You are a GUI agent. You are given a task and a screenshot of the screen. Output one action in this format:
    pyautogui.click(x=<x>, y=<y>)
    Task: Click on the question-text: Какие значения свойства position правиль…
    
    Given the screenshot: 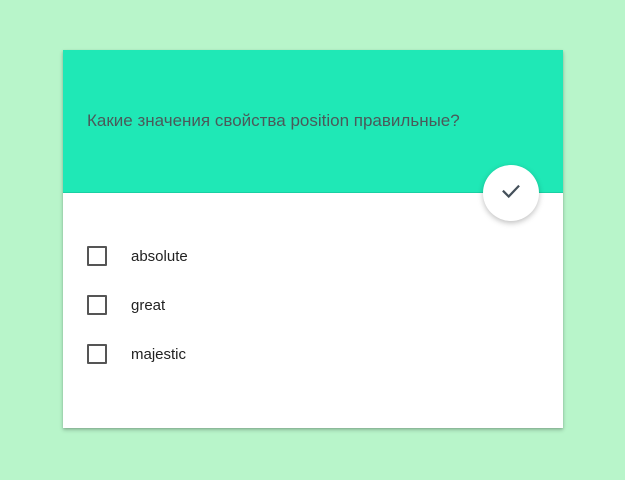 What is the action you would take?
    pyautogui.click(x=273, y=120)
    